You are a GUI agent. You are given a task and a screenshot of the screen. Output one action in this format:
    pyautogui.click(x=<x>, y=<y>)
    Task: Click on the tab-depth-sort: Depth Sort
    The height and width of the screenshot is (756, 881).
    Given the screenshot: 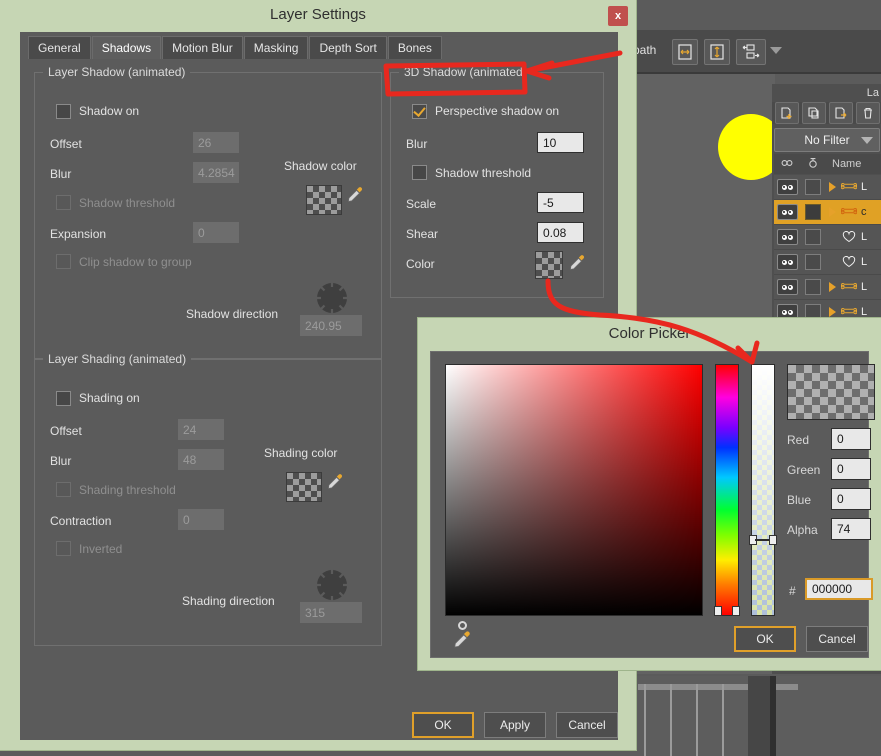 What is the action you would take?
    pyautogui.click(x=348, y=47)
    